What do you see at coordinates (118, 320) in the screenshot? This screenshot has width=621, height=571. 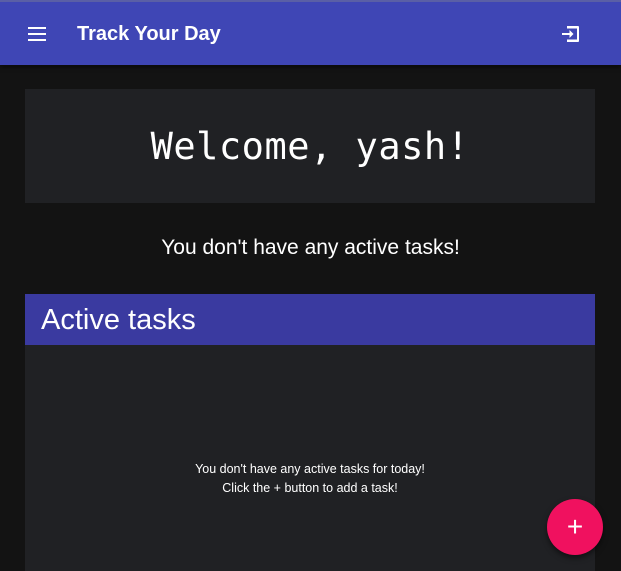 I see `active-tasks-title: Active tasks` at bounding box center [118, 320].